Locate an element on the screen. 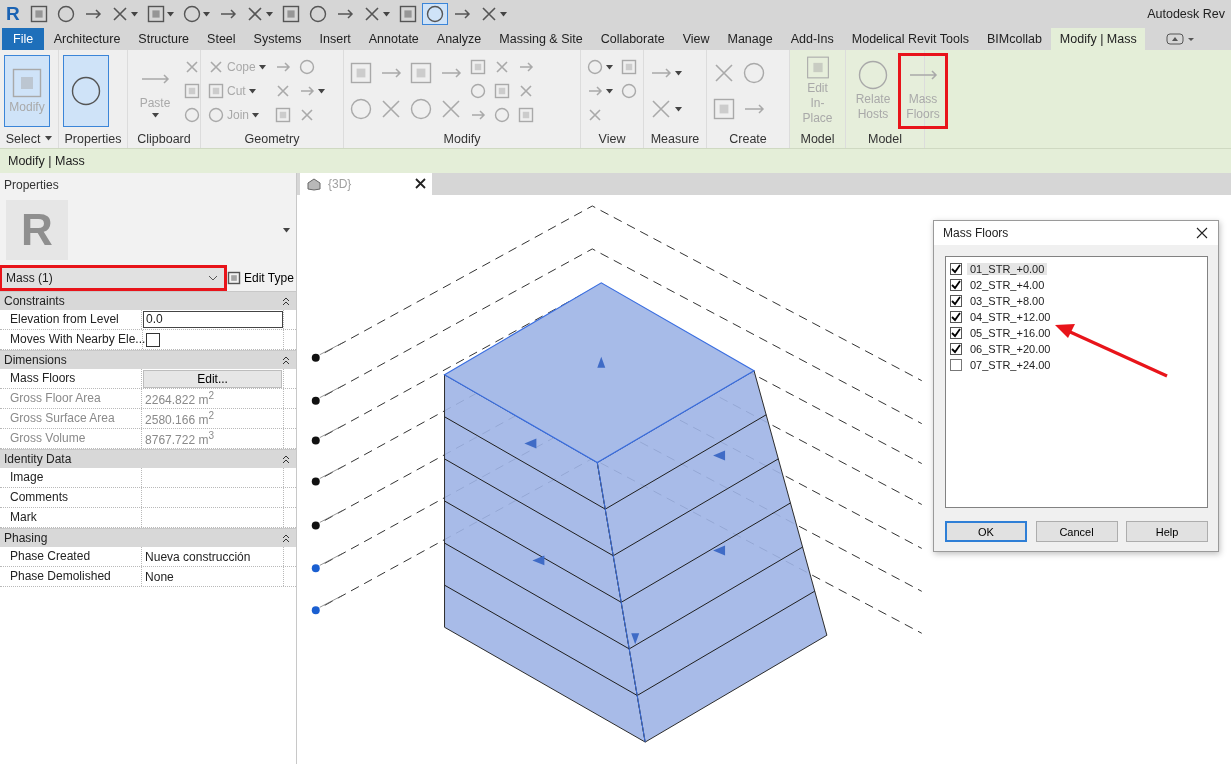  ribbon-tab: Manage is located at coordinates (750, 39).